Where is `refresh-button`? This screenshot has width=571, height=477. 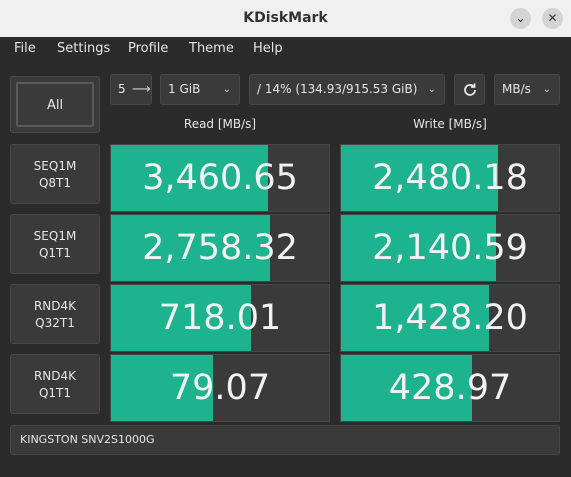
refresh-button is located at coordinates (469, 89).